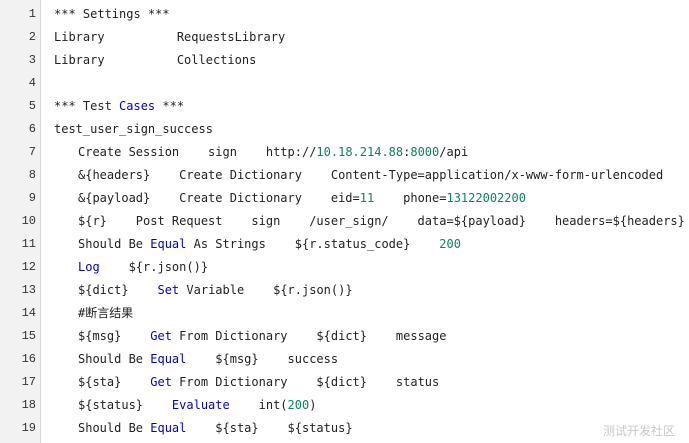  Describe the element at coordinates (170, 37) in the screenshot. I see `code-token: Library RequestsLibrary` at that location.